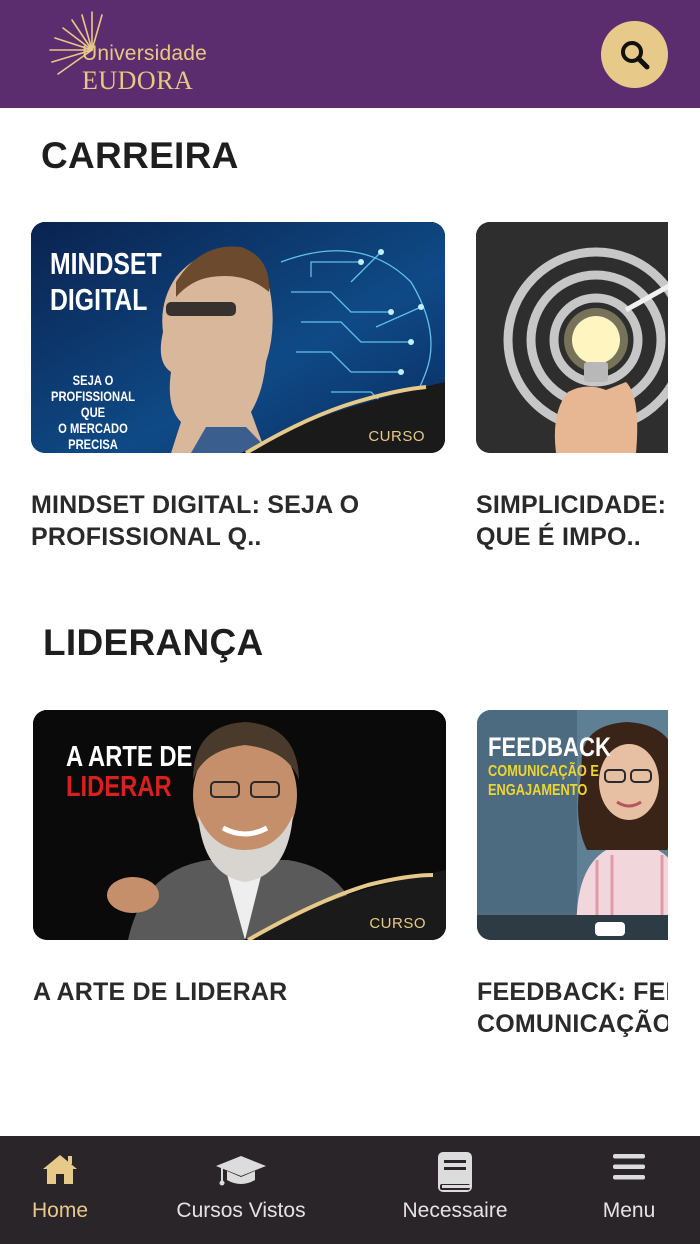 This screenshot has height=1244, width=700. I want to click on nav-item-menu: Menu, so click(629, 1190).